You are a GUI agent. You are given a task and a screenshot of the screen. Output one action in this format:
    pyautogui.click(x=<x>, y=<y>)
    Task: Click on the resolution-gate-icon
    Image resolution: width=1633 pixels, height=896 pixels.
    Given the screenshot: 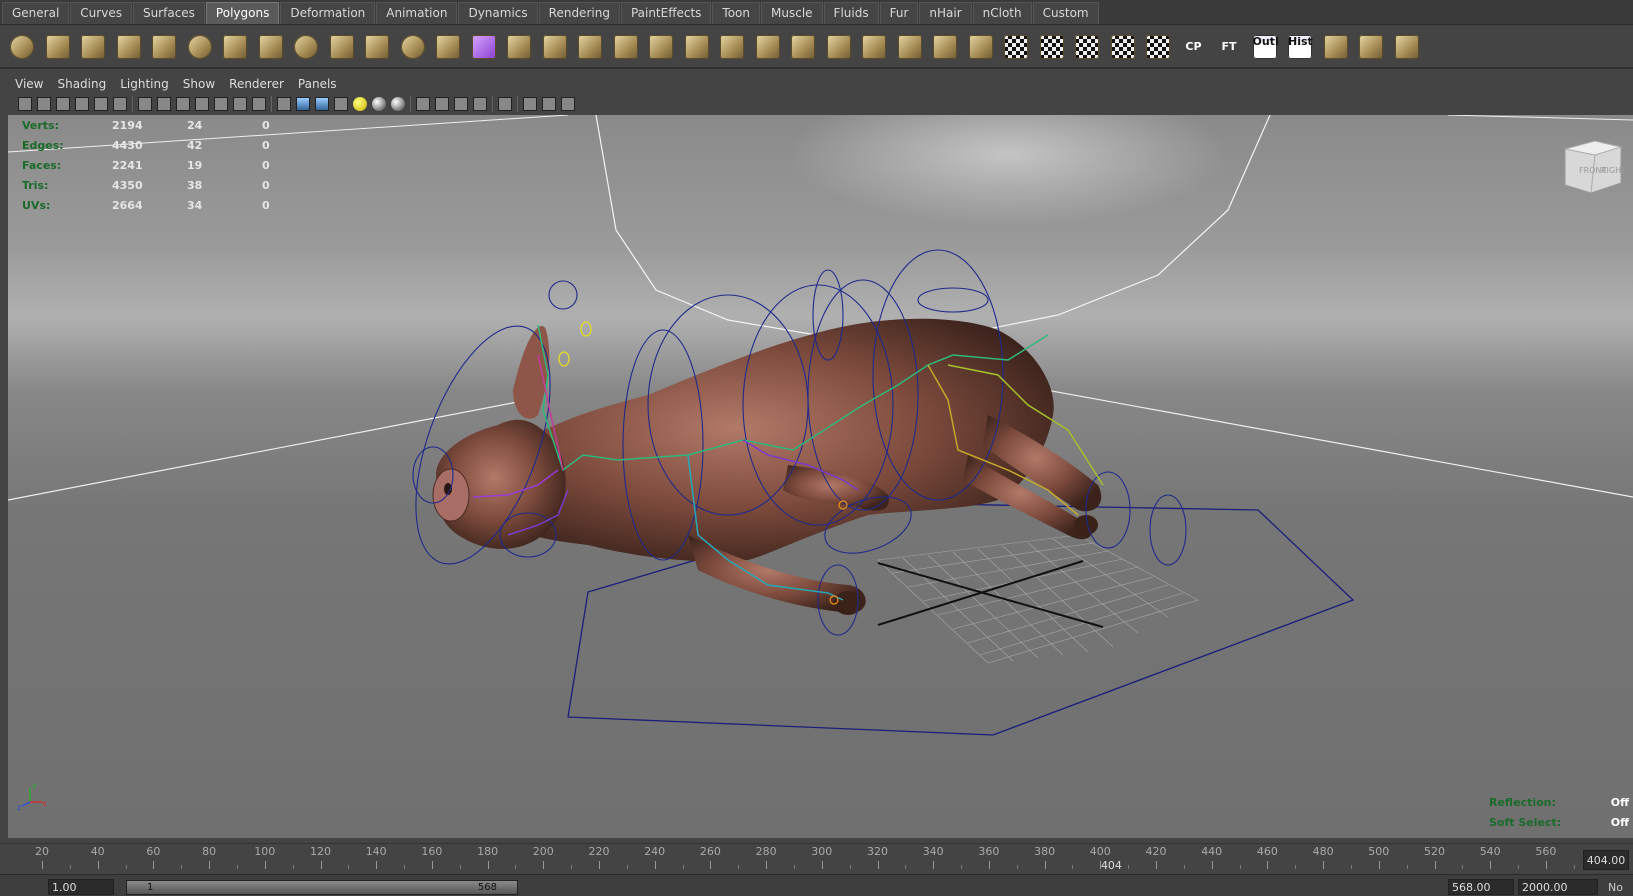 What is the action you would take?
    pyautogui.click(x=120, y=104)
    